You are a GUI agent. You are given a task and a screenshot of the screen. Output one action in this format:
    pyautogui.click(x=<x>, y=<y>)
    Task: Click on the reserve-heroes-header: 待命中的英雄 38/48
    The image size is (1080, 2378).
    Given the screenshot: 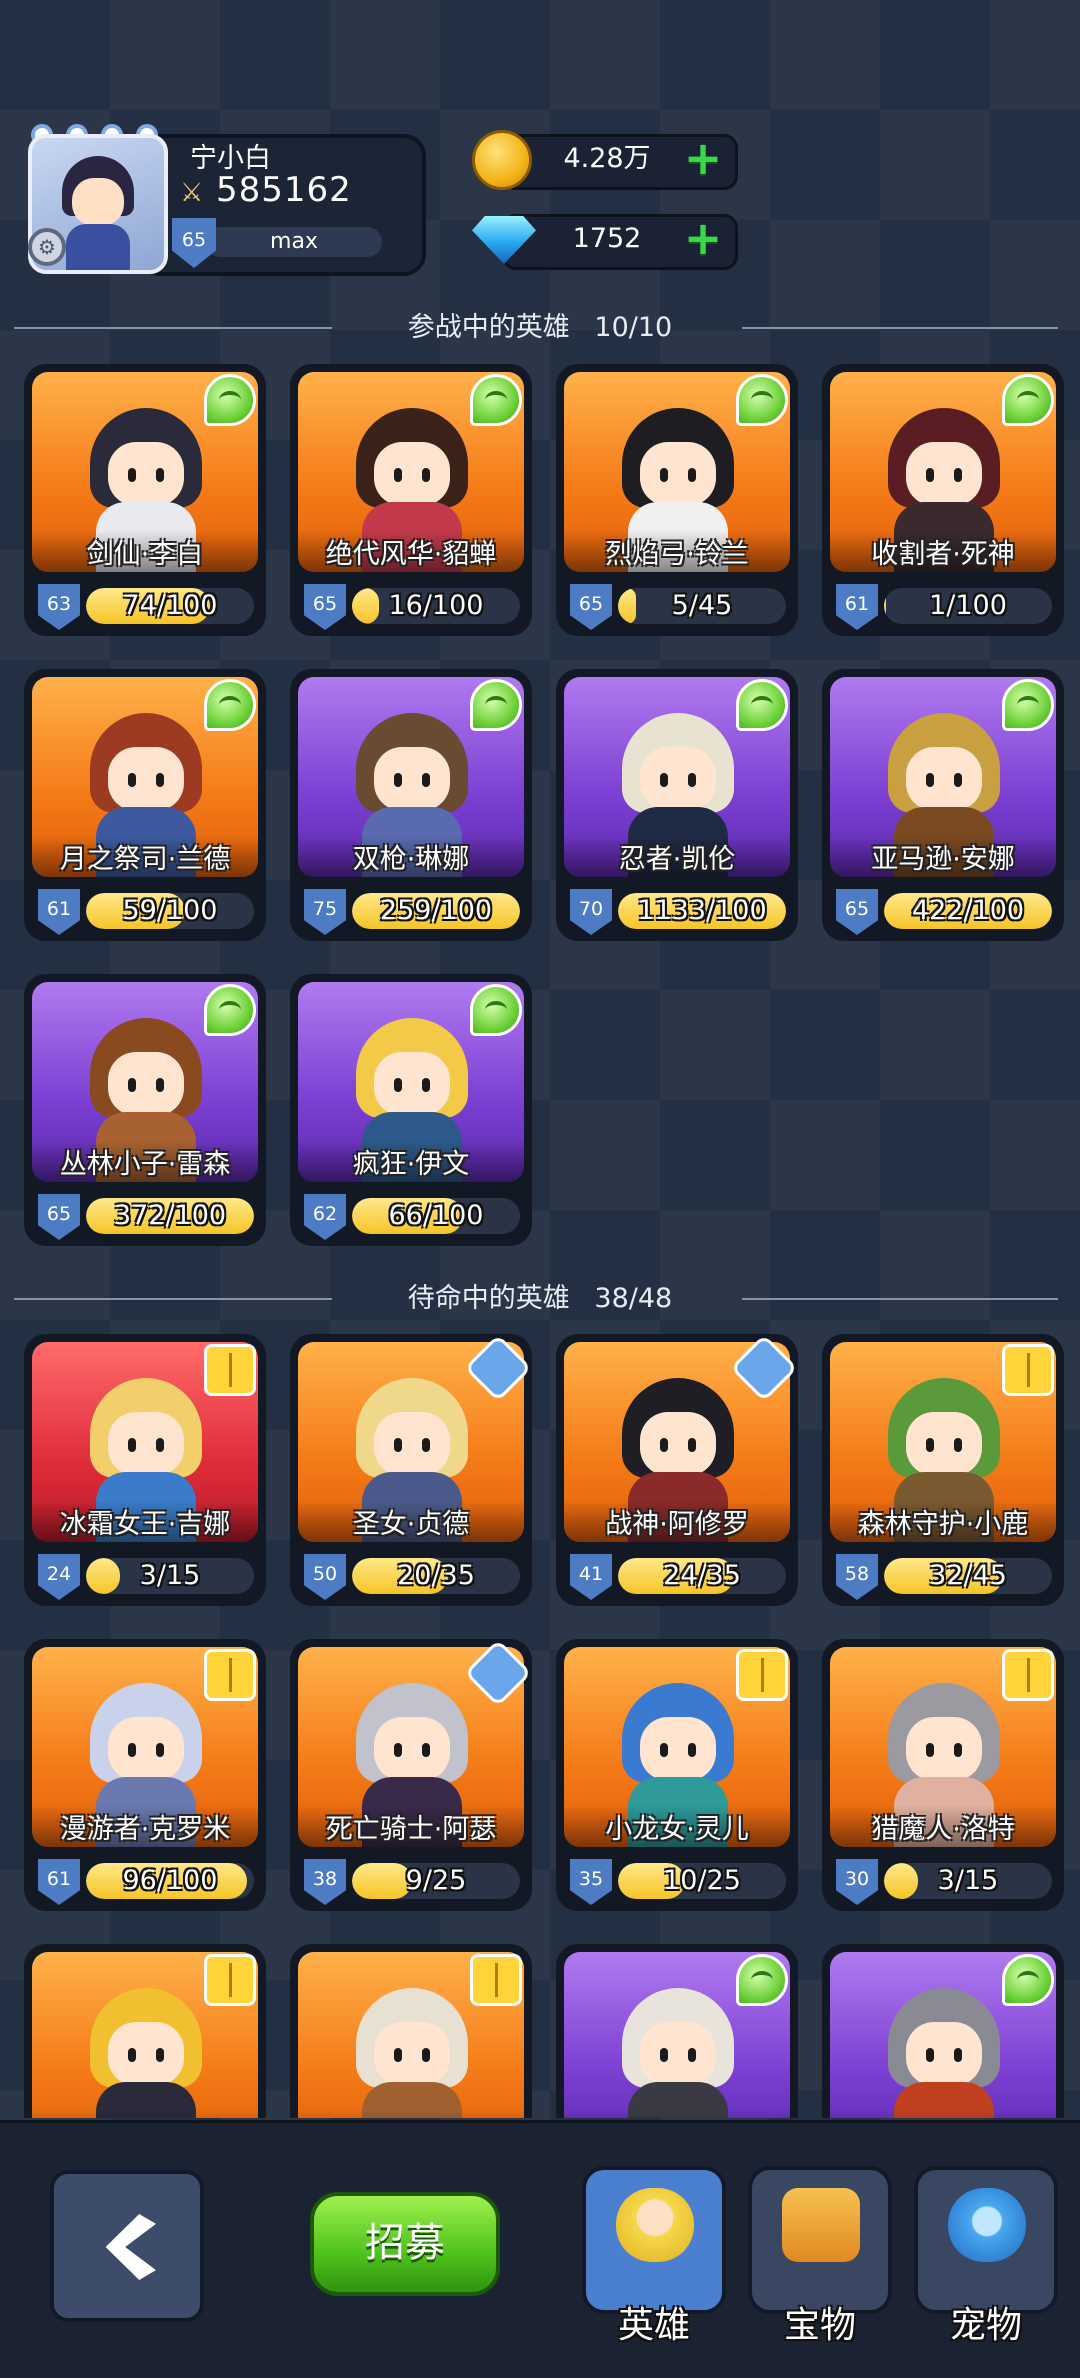 What is the action you would take?
    pyautogui.click(x=540, y=1299)
    